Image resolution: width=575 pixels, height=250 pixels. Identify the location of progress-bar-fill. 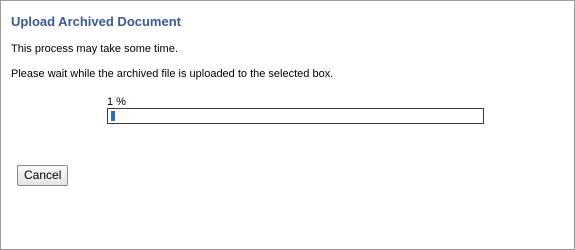
(113, 116).